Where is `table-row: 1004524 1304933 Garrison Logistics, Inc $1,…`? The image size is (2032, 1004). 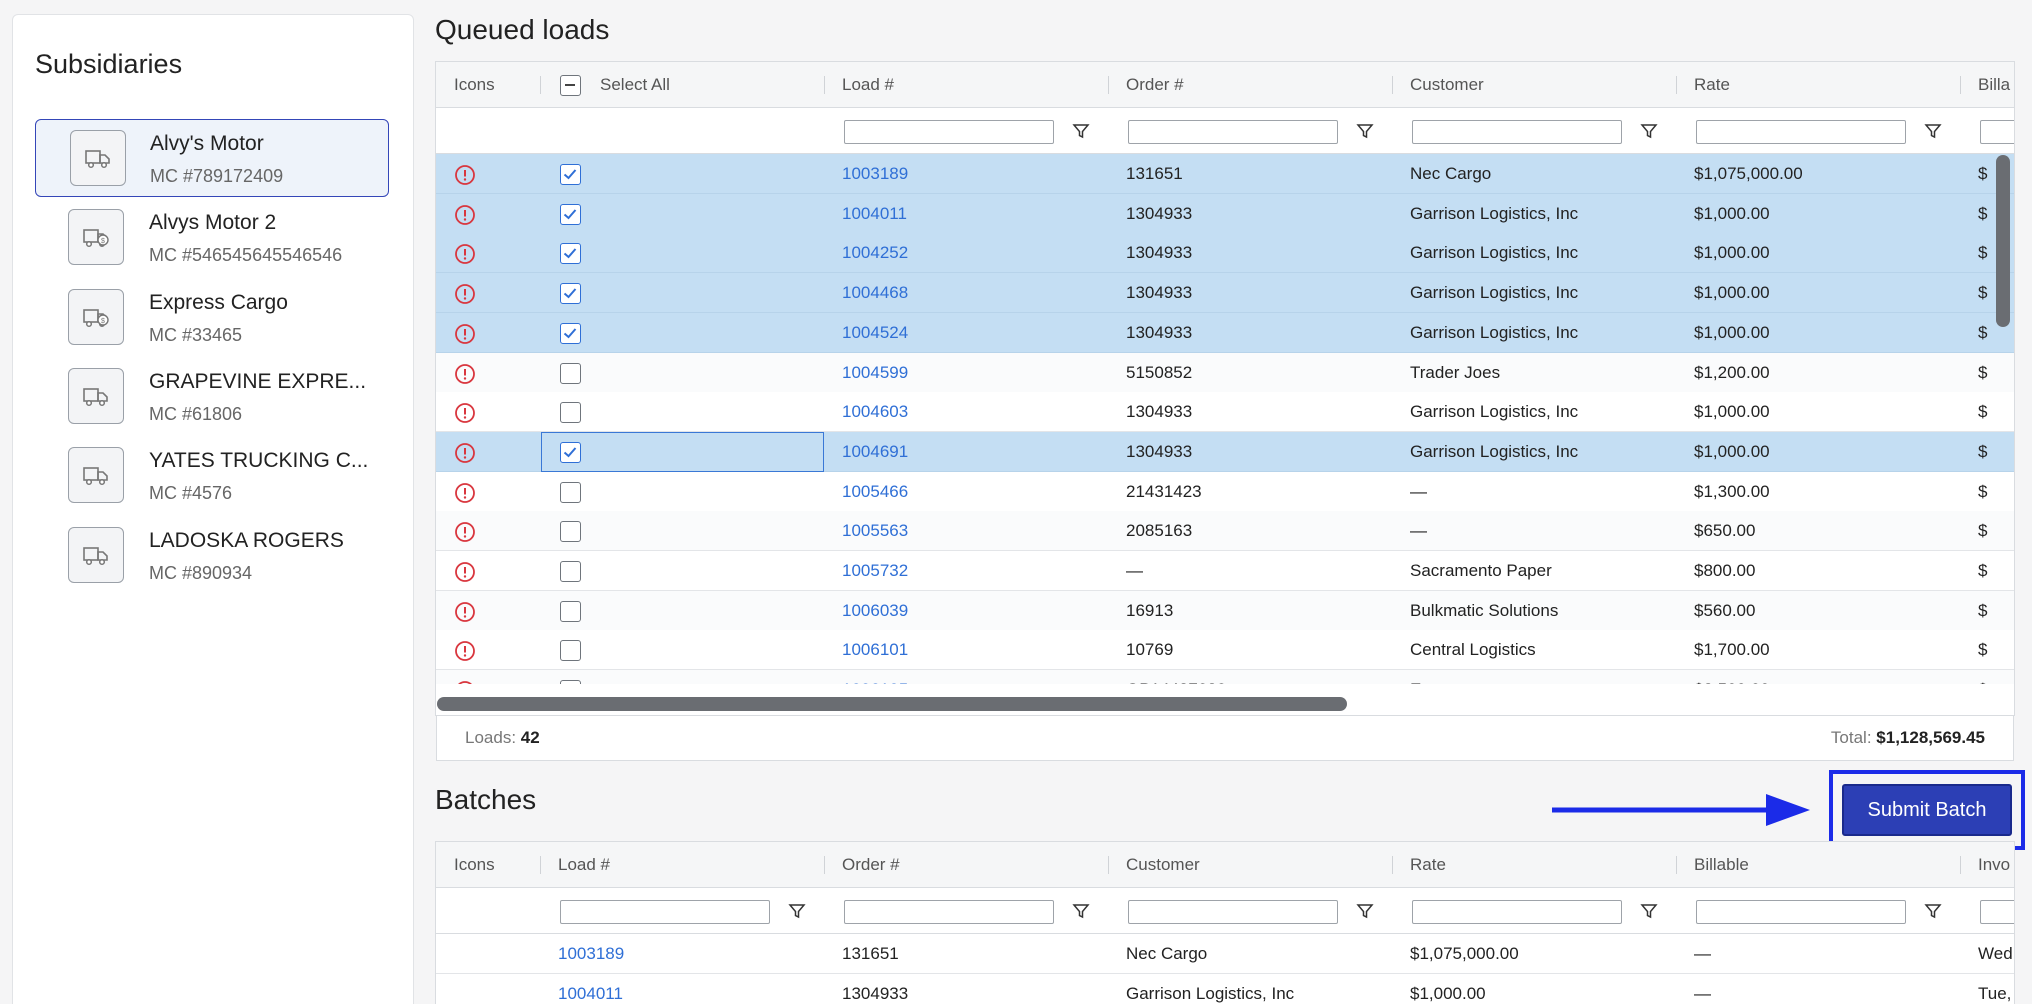 table-row: 1004524 1304933 Garrison Logistics, Inc $1,… is located at coordinates (1225, 332).